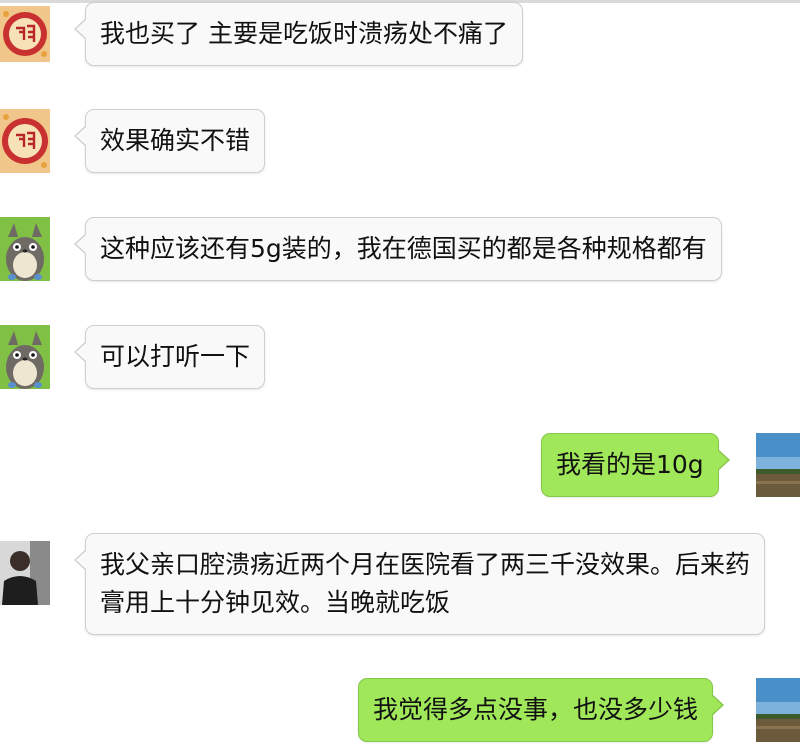  What do you see at coordinates (536, 709) in the screenshot?
I see `message-text: 我觉得多点没事，也没多少钱` at bounding box center [536, 709].